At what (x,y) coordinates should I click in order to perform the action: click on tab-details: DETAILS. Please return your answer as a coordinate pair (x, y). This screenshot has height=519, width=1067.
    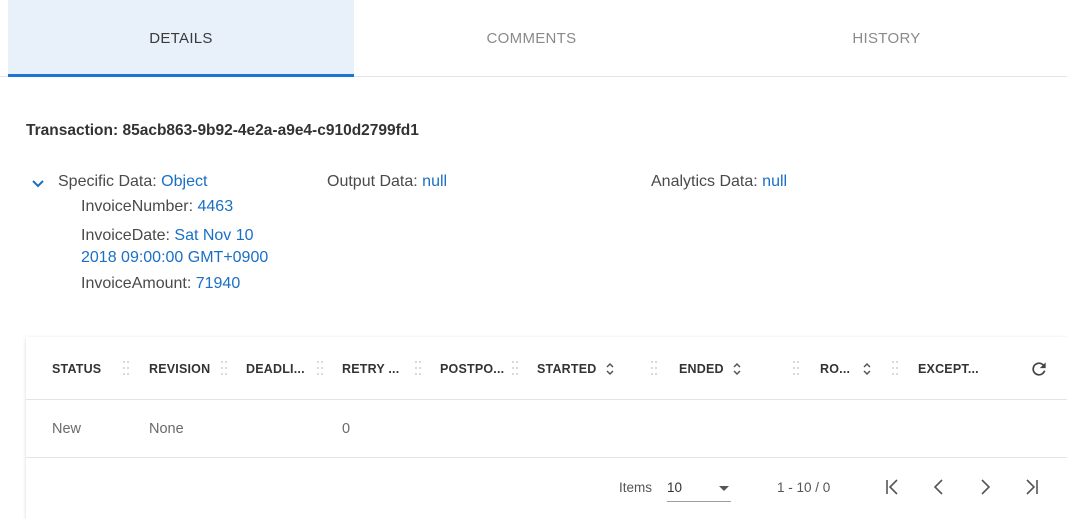
    Looking at the image, I should click on (181, 38).